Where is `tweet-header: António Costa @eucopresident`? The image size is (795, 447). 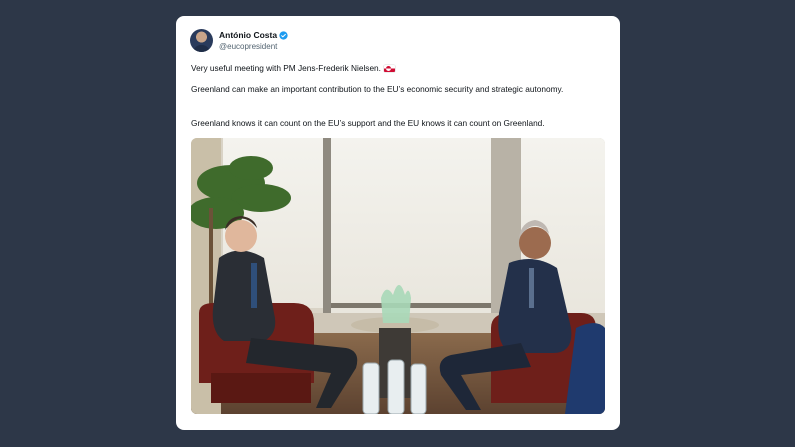
tweet-header: António Costa @eucopresident is located at coordinates (239, 40).